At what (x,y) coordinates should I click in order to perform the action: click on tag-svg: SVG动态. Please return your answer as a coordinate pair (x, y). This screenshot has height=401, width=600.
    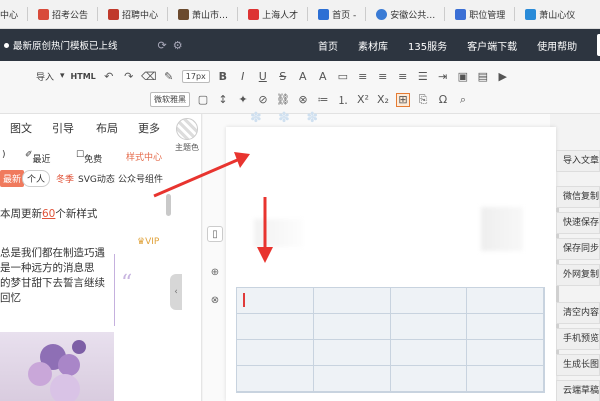
    Looking at the image, I should click on (96, 178).